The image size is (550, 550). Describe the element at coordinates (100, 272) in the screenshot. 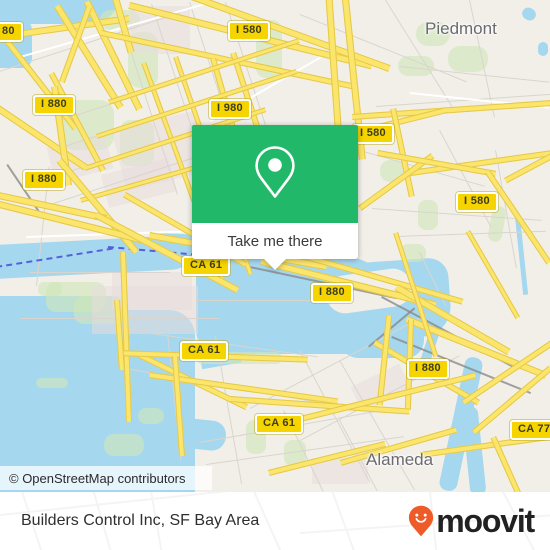

I see `minor-road` at that location.